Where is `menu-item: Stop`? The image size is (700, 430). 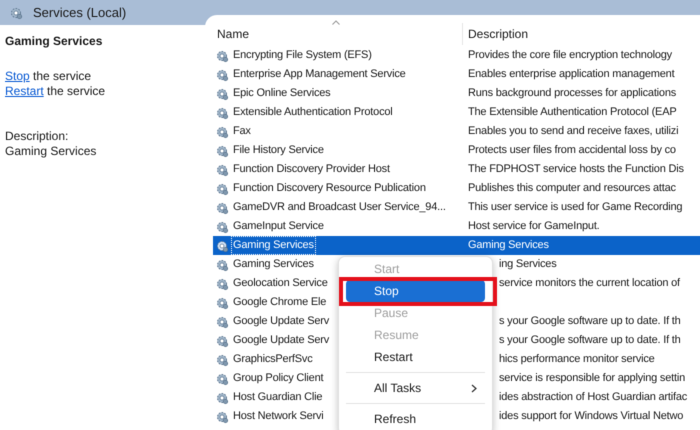
menu-item: Stop is located at coordinates (415, 291).